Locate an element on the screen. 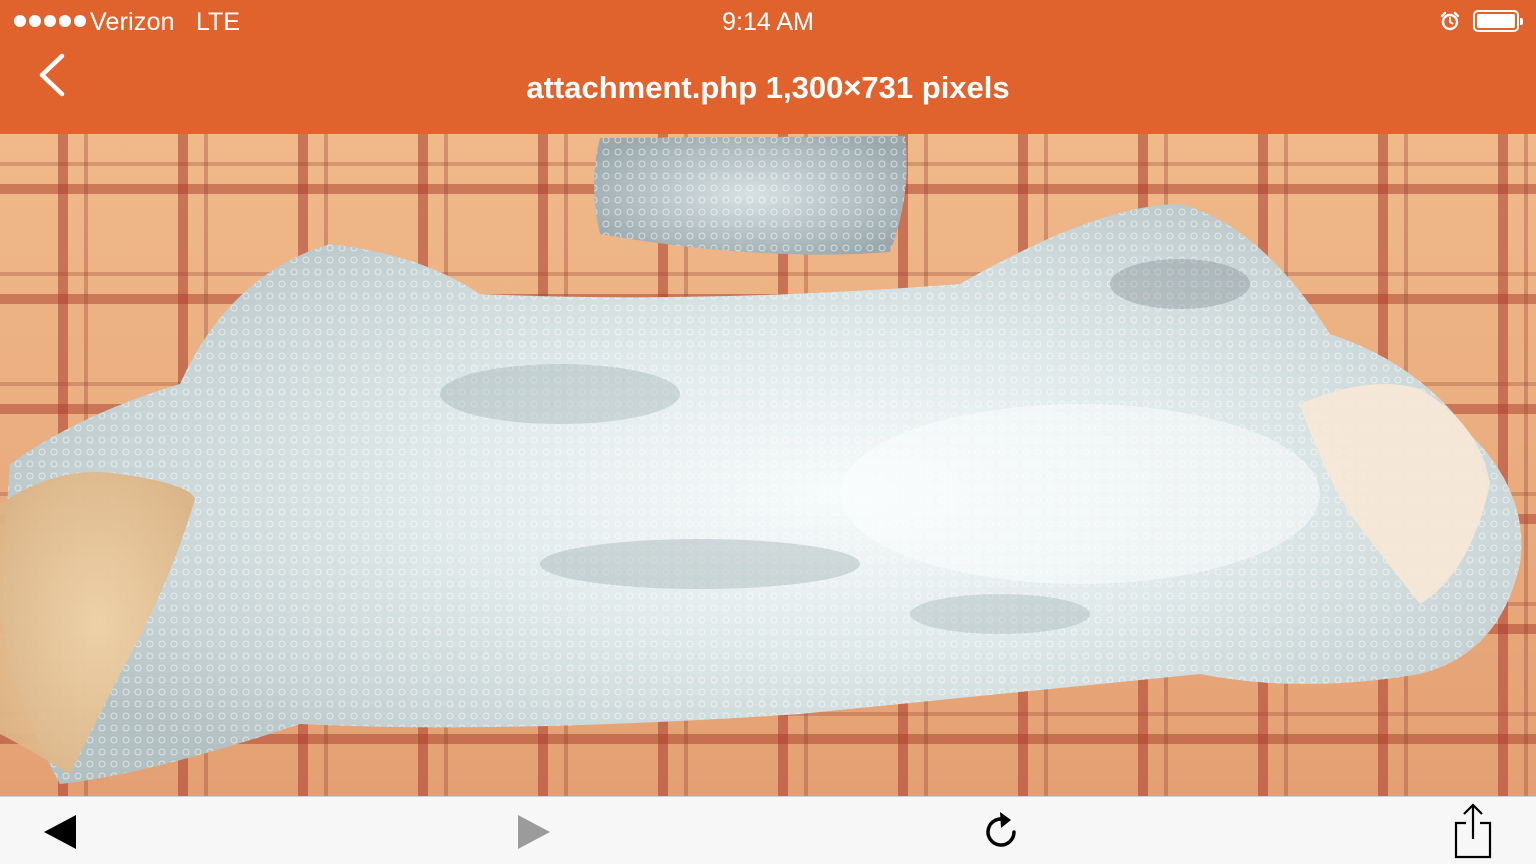 The image size is (1536, 864). share-icon is located at coordinates (1473, 831).